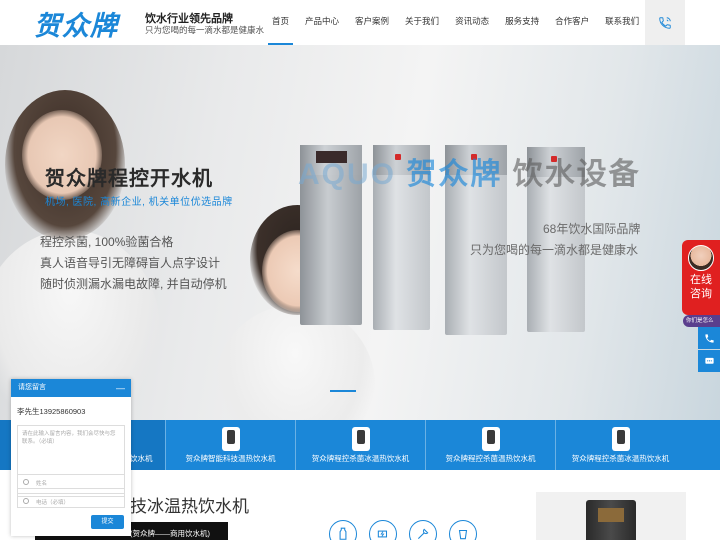 The image size is (720, 540). What do you see at coordinates (71, 388) in the screenshot?
I see `message-widget-header: 请您留言 —` at bounding box center [71, 388].